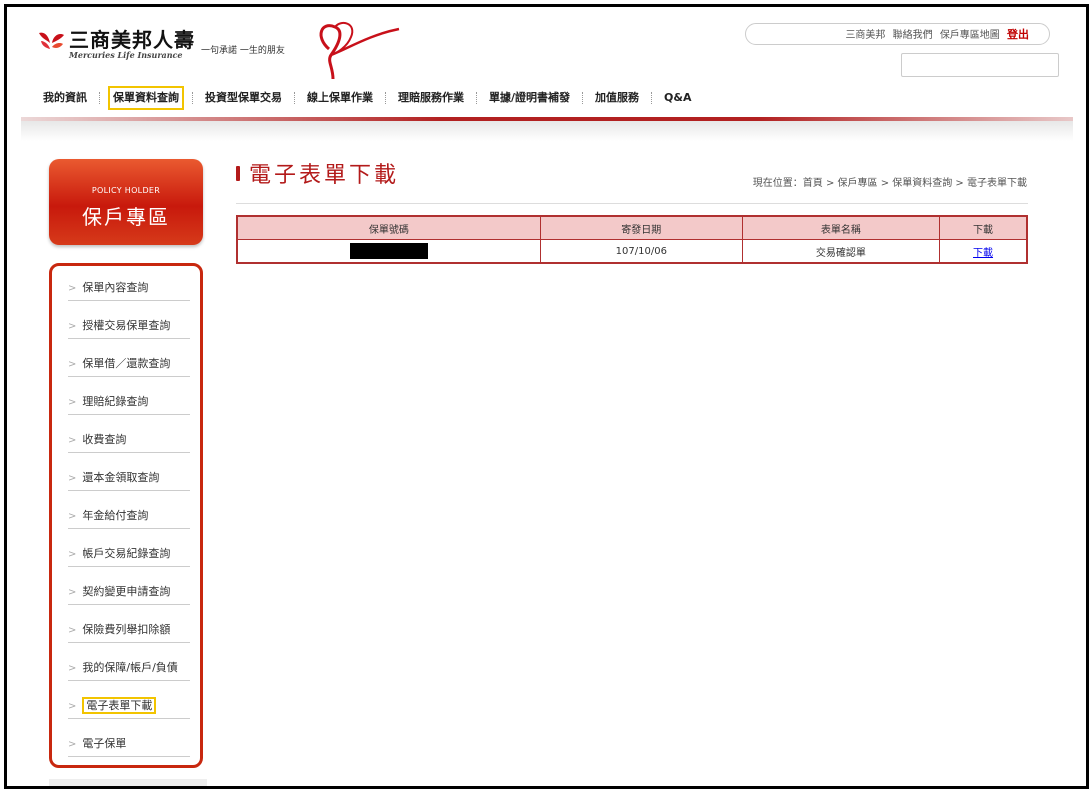 The image size is (1091, 791). What do you see at coordinates (547, 131) in the screenshot?
I see `header-shadow` at bounding box center [547, 131].